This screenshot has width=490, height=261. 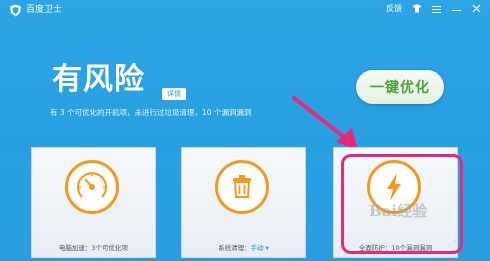 I want to click on system-cleanup-label: 系统清理：手动 ▾, so click(x=243, y=247).